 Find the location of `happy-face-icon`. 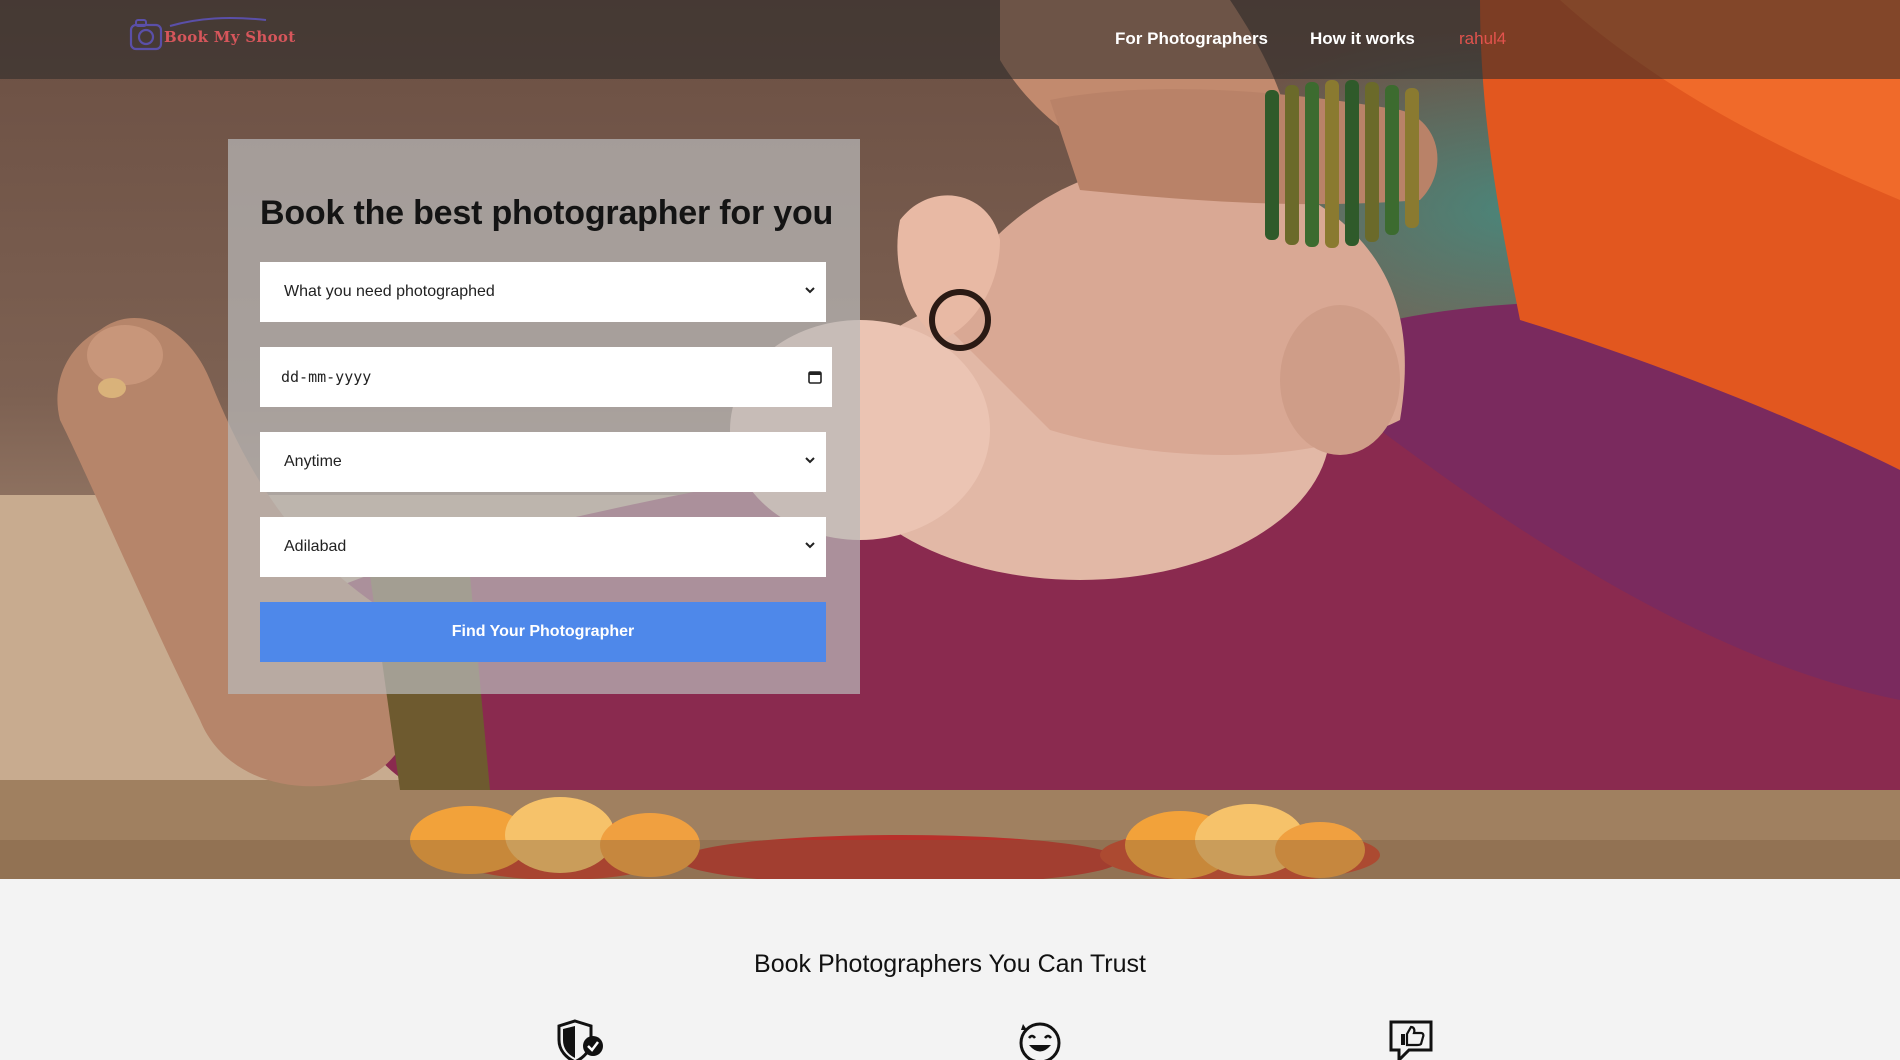

happy-face-icon is located at coordinates (1040, 1041).